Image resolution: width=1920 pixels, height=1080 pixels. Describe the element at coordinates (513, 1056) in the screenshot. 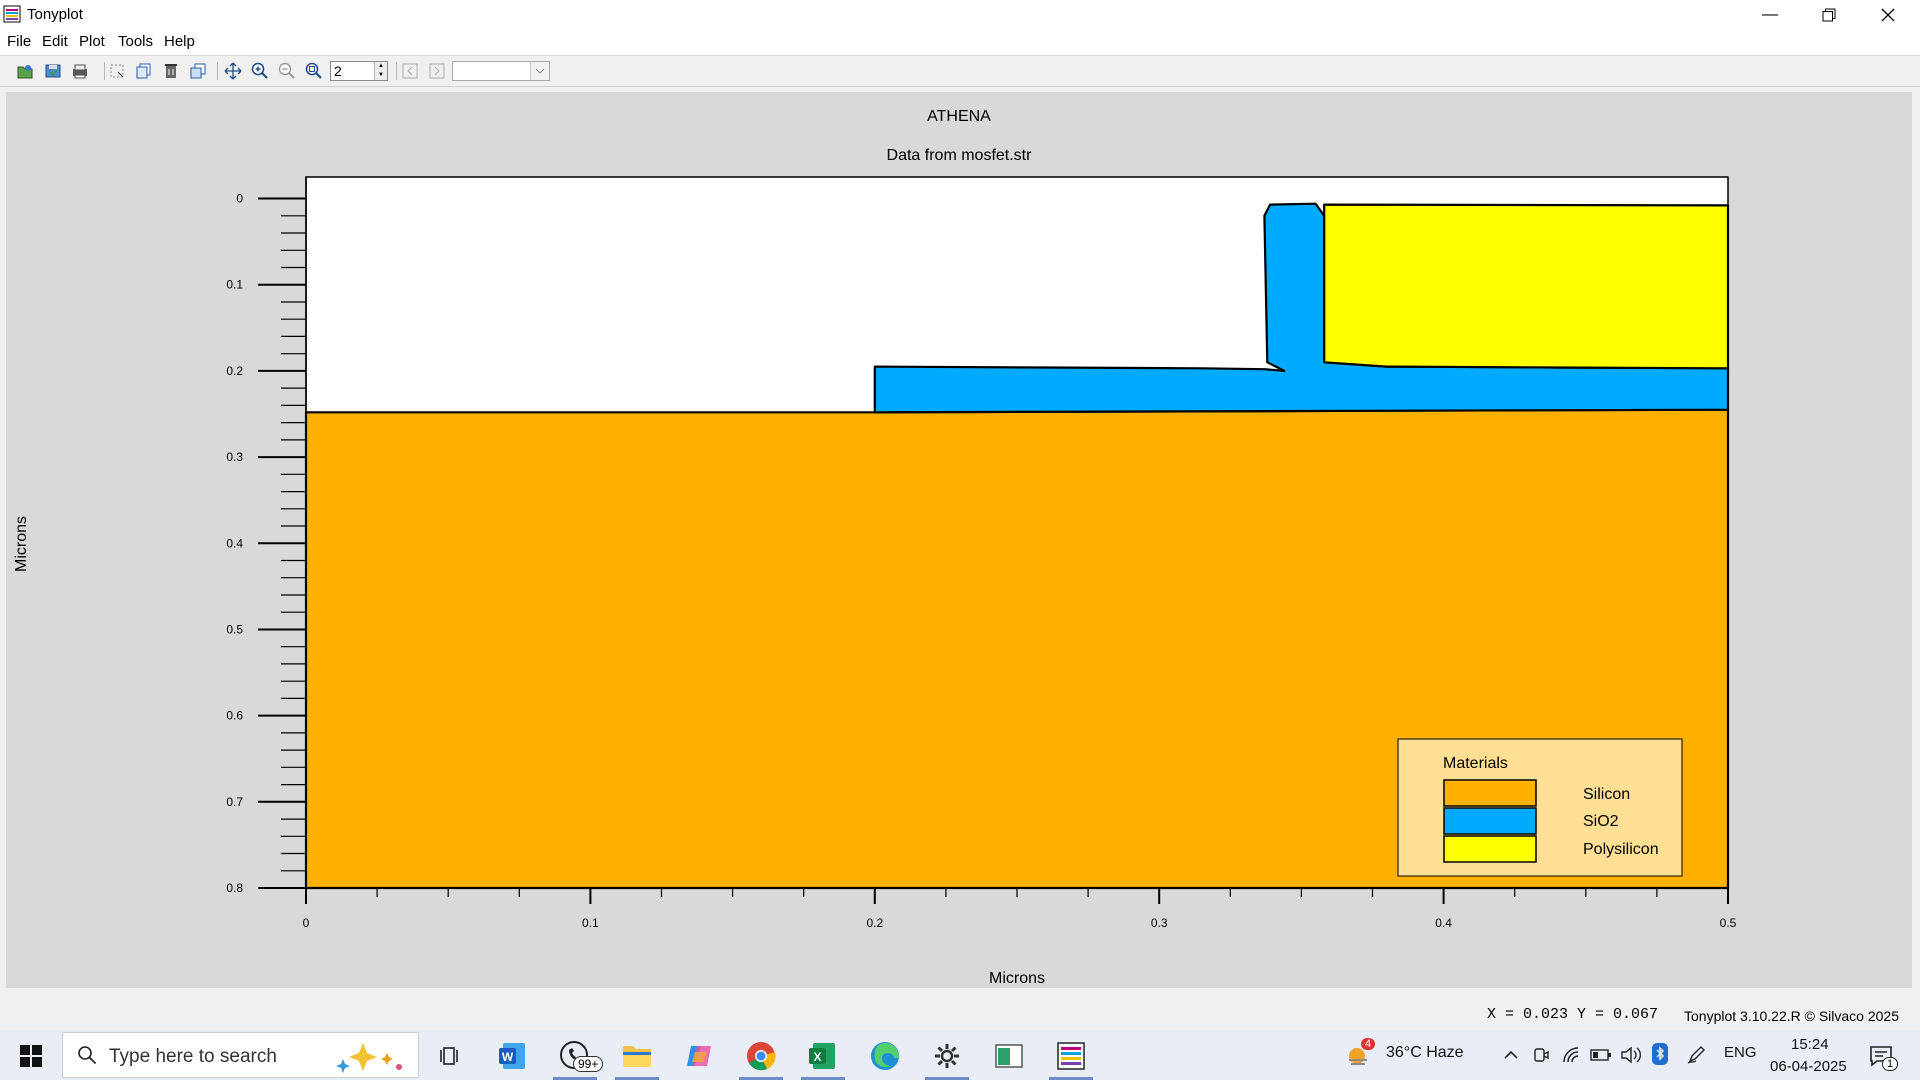

I see `taskbar-word: W` at that location.